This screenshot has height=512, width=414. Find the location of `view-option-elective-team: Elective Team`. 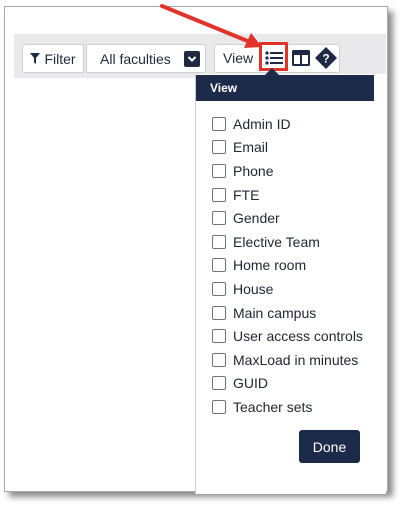

view-option-elective-team: Elective Team is located at coordinates (287, 242).